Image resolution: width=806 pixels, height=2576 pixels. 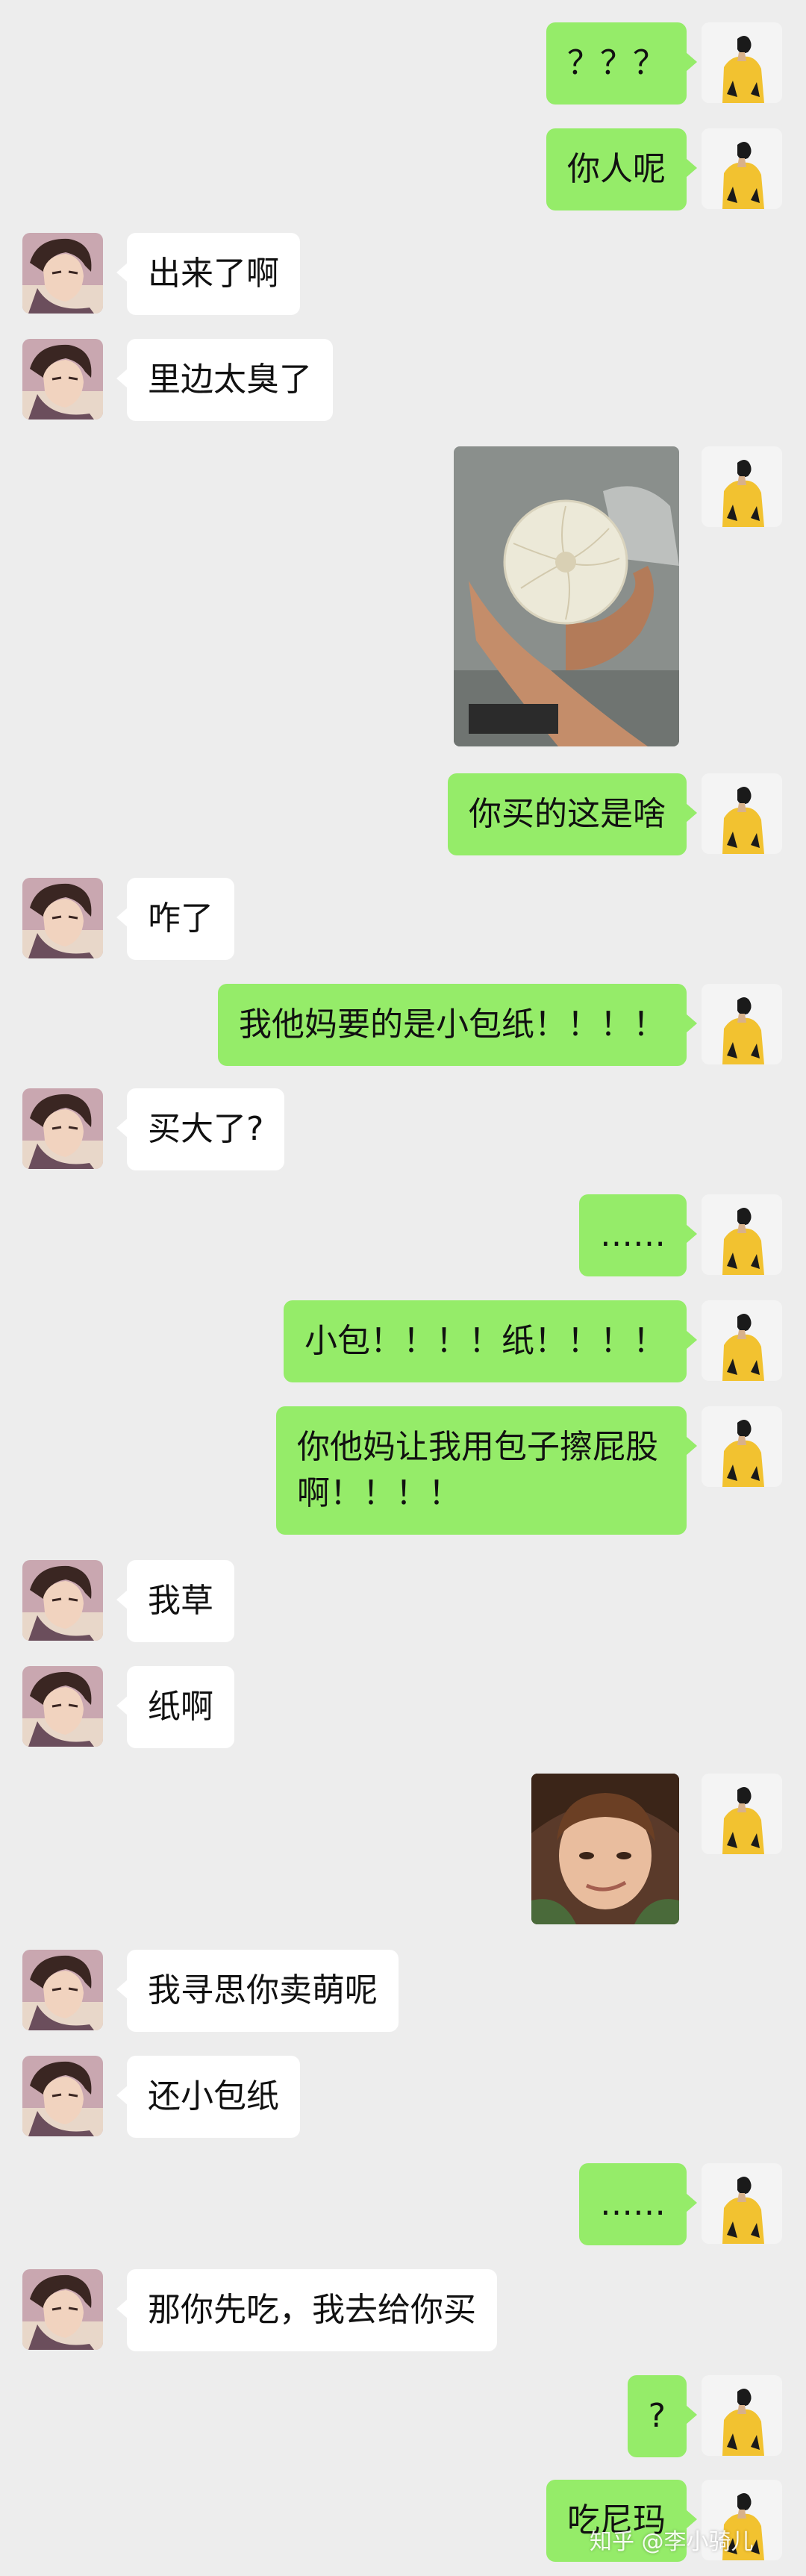 I want to click on chat-bubble-incoming: 我草, so click(x=175, y=1601).